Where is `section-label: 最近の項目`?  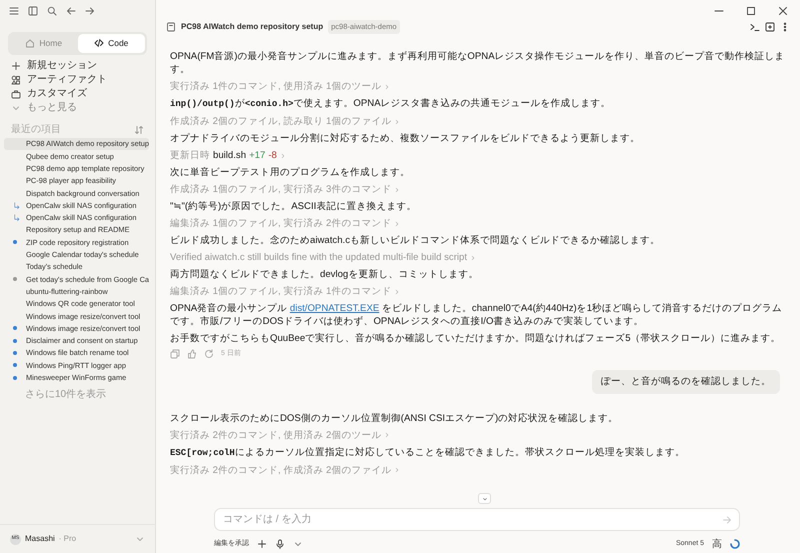
section-label: 最近の項目 is located at coordinates (36, 129).